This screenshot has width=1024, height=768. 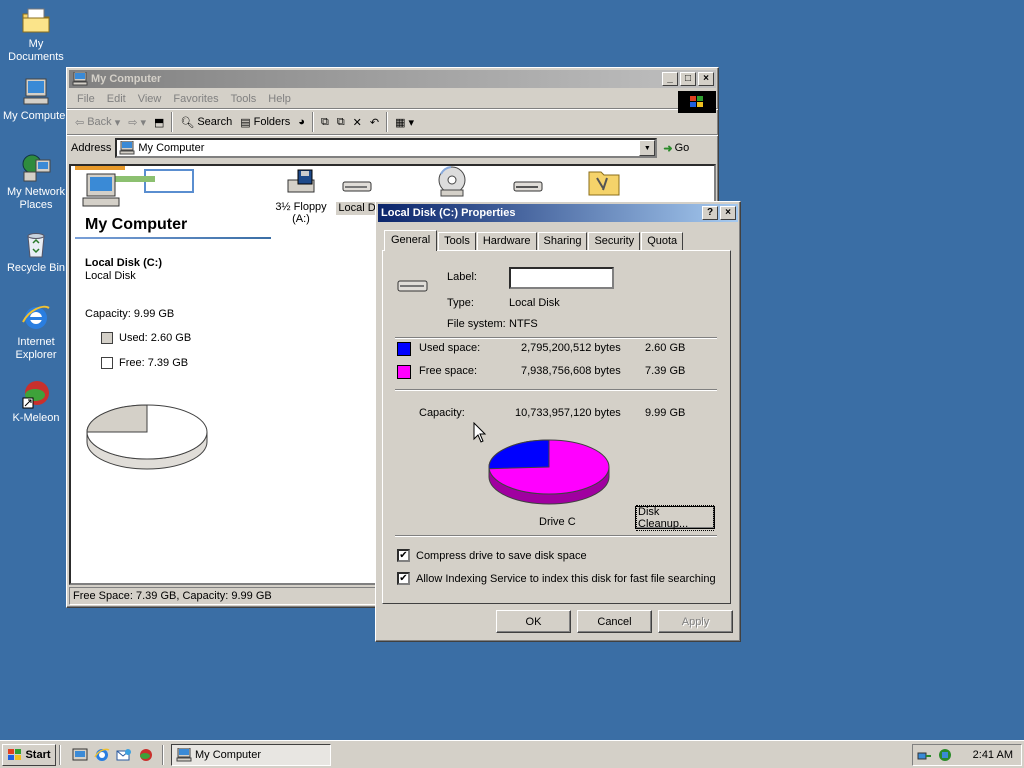 What do you see at coordinates (549, 472) in the screenshot?
I see `disk-usage-pie-chart` at bounding box center [549, 472].